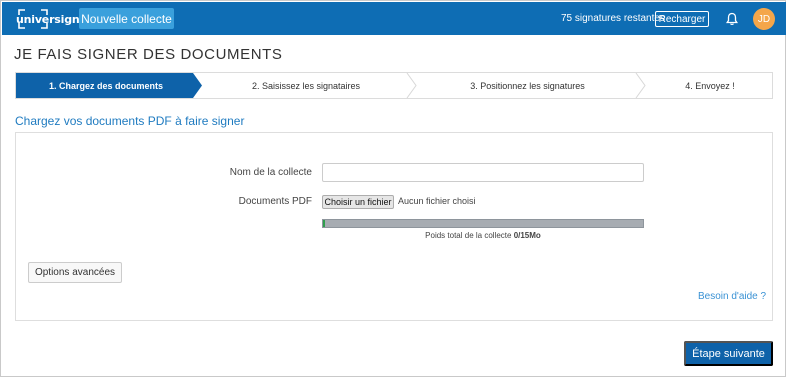 The height and width of the screenshot is (377, 786). Describe the element at coordinates (148, 54) in the screenshot. I see `page-title: JE FAIS SIGNER DES DOCUMENTS` at that location.